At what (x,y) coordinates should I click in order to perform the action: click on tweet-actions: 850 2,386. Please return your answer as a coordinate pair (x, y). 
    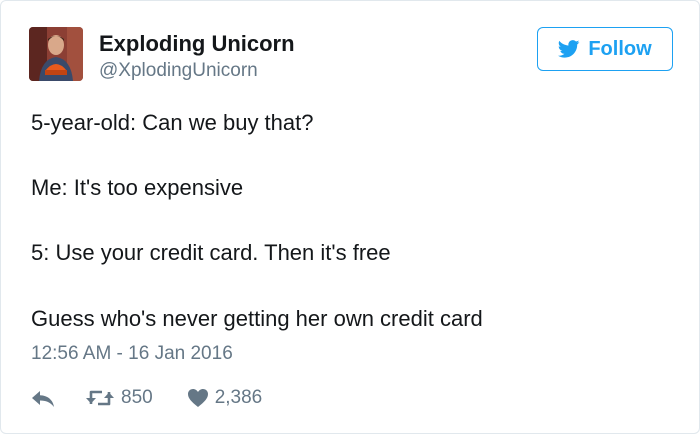
    Looking at the image, I should click on (146, 398).